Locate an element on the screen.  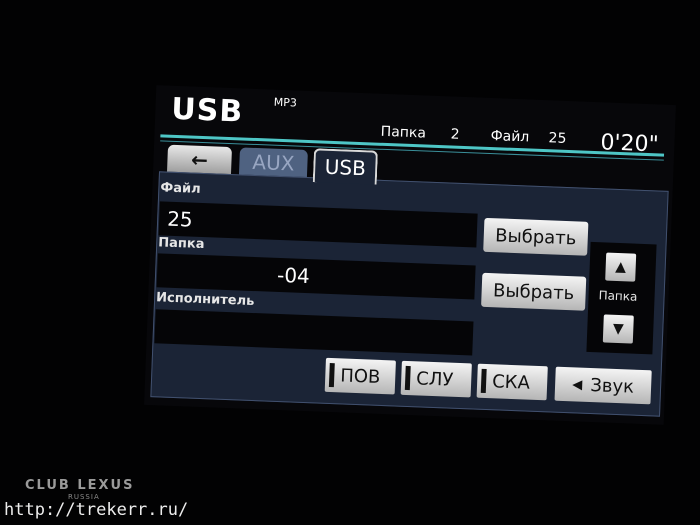
folder-field-label: Папка is located at coordinates (181, 244).